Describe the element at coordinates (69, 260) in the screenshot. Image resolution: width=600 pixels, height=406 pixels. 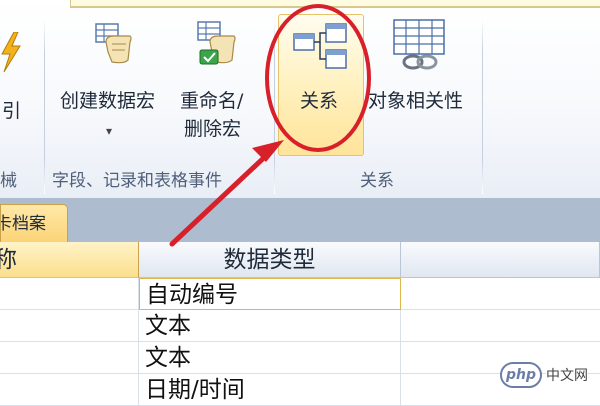
I see `column-header-field-name: 称` at that location.